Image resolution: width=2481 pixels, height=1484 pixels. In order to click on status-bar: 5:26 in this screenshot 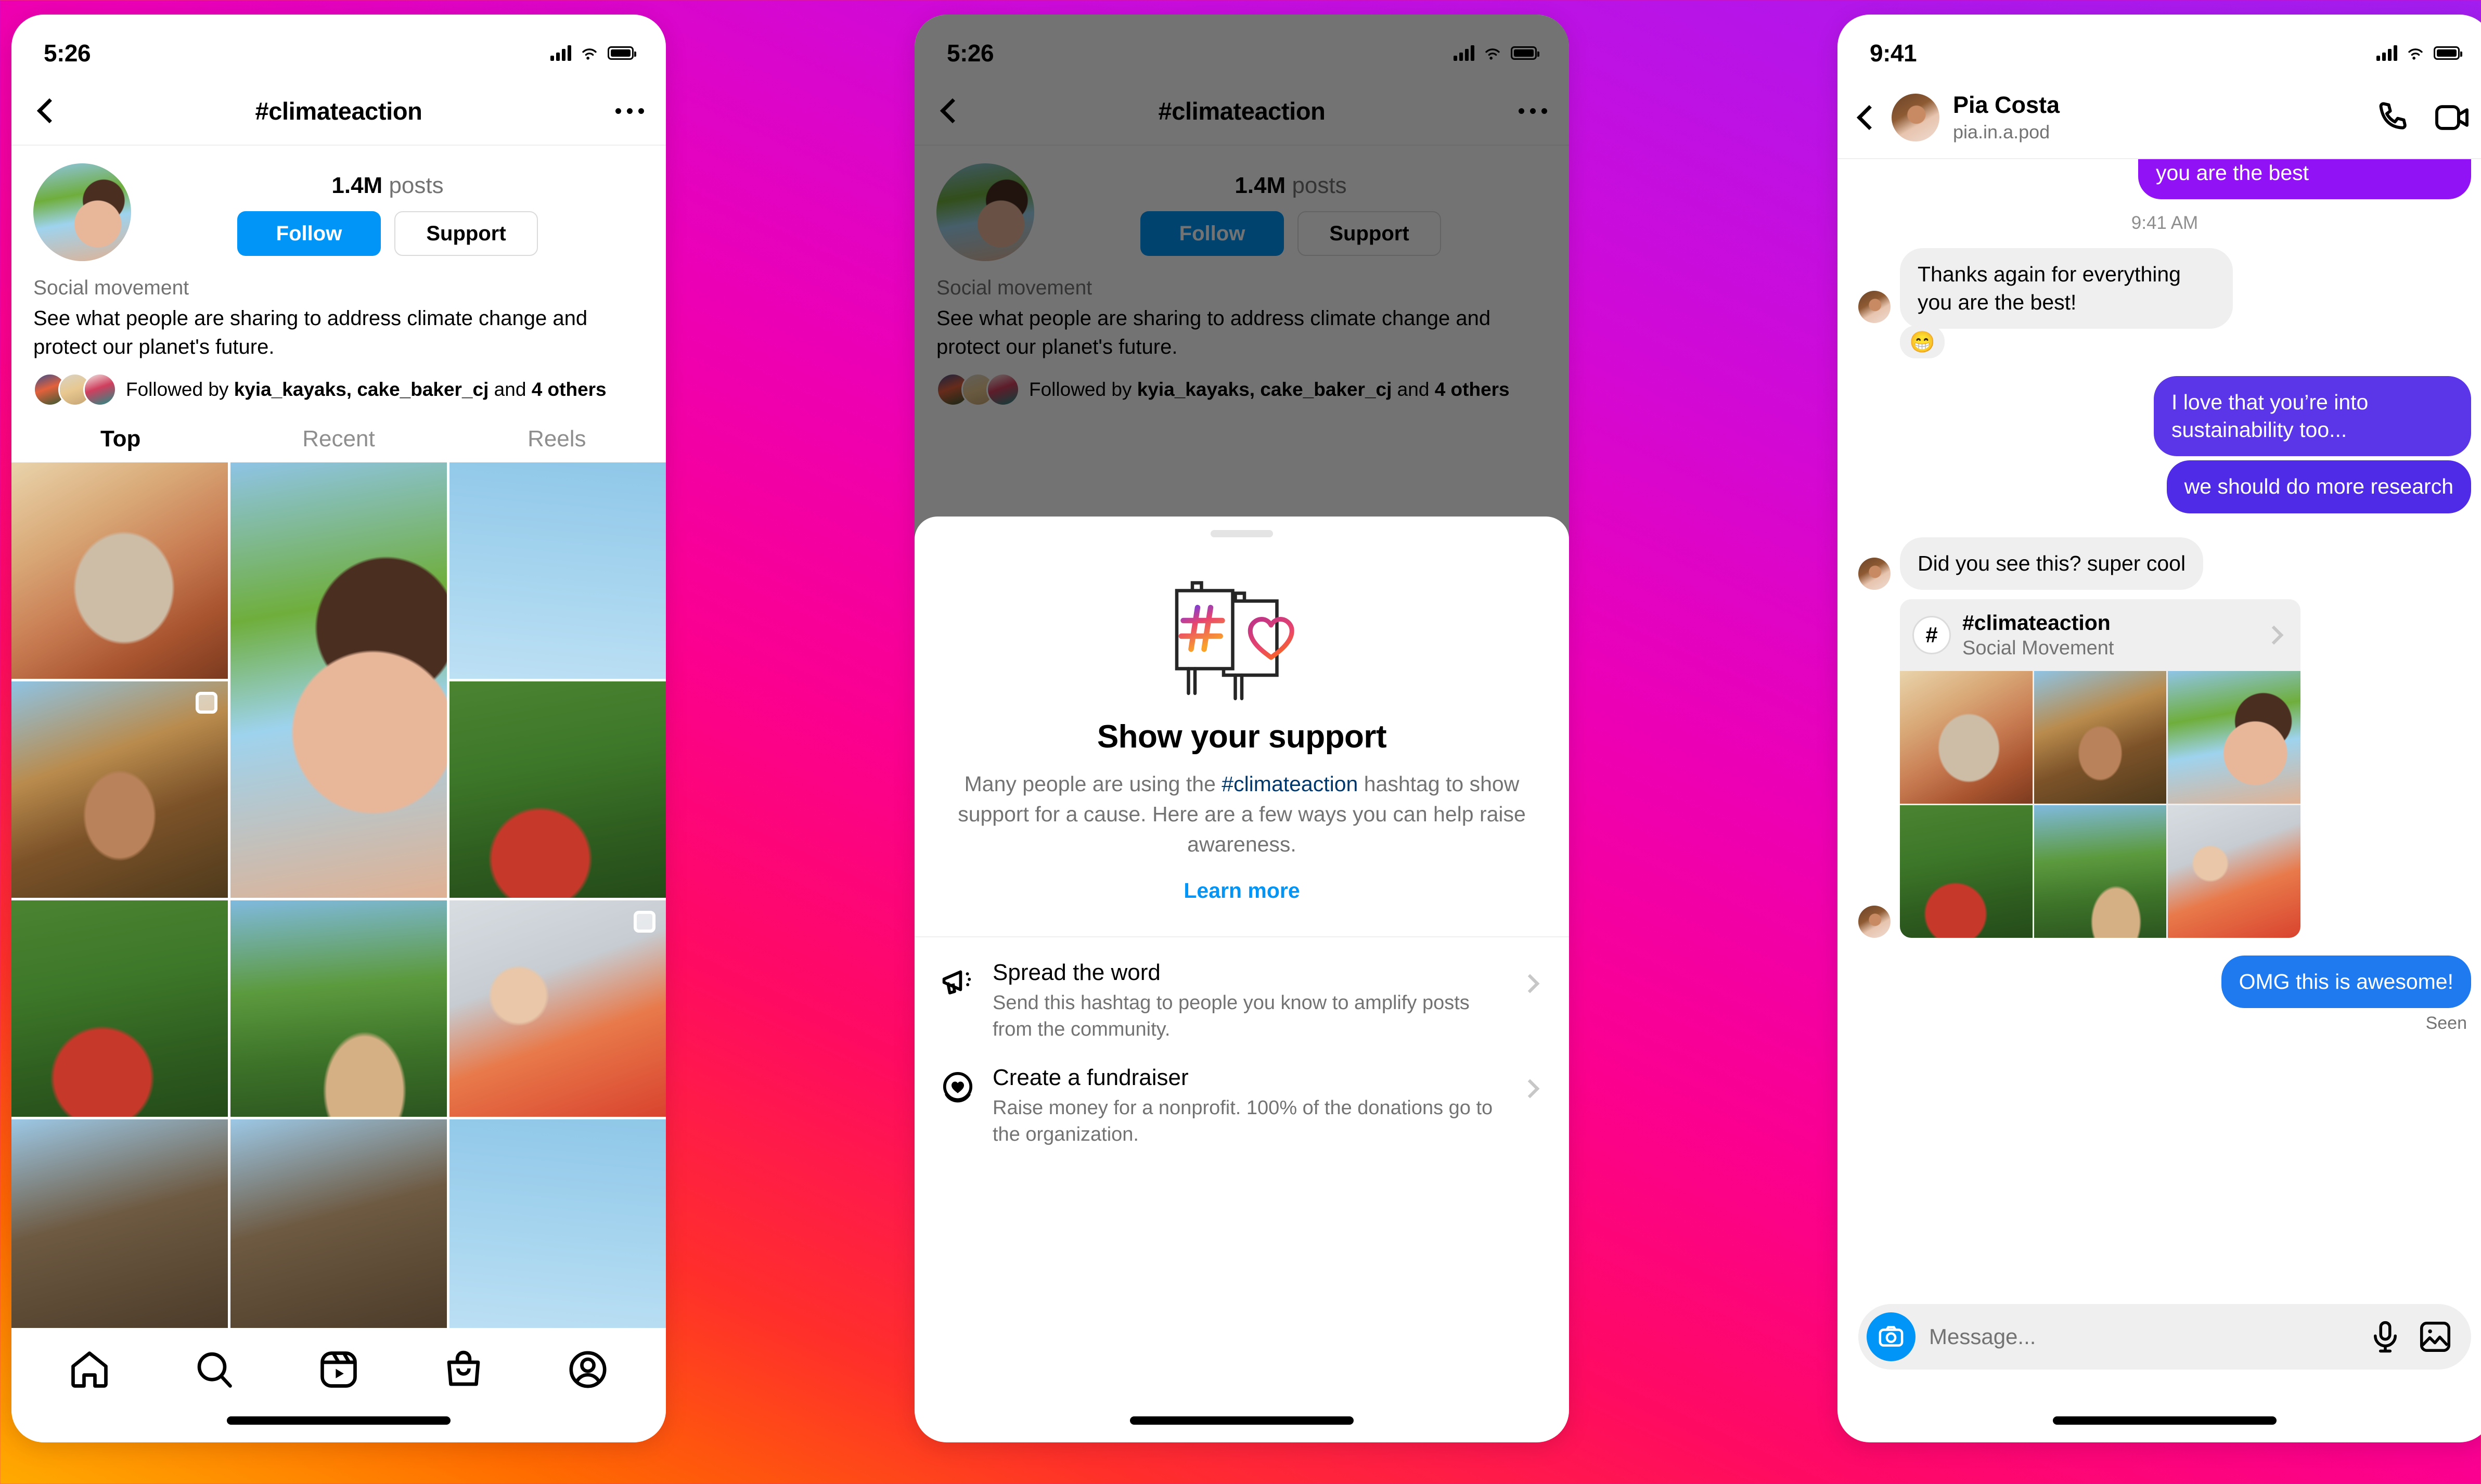, I will do `click(338, 46)`.